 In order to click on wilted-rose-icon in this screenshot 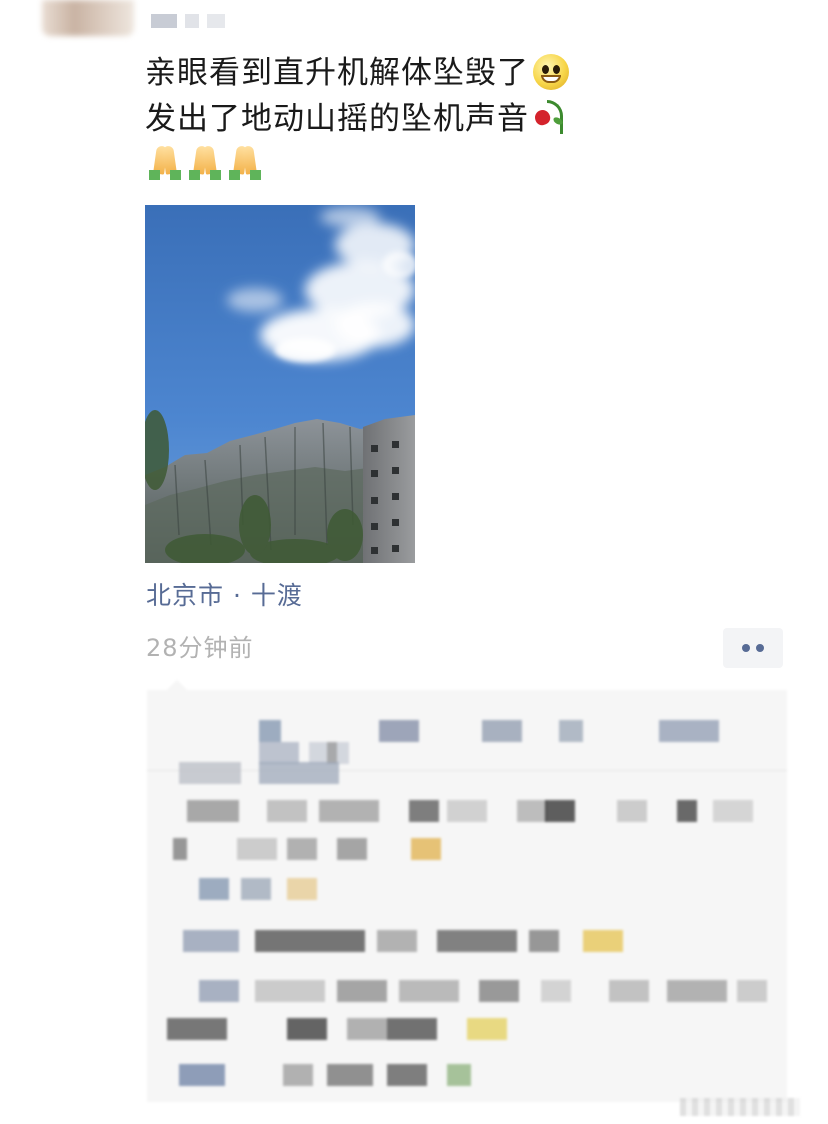, I will do `click(549, 117)`.